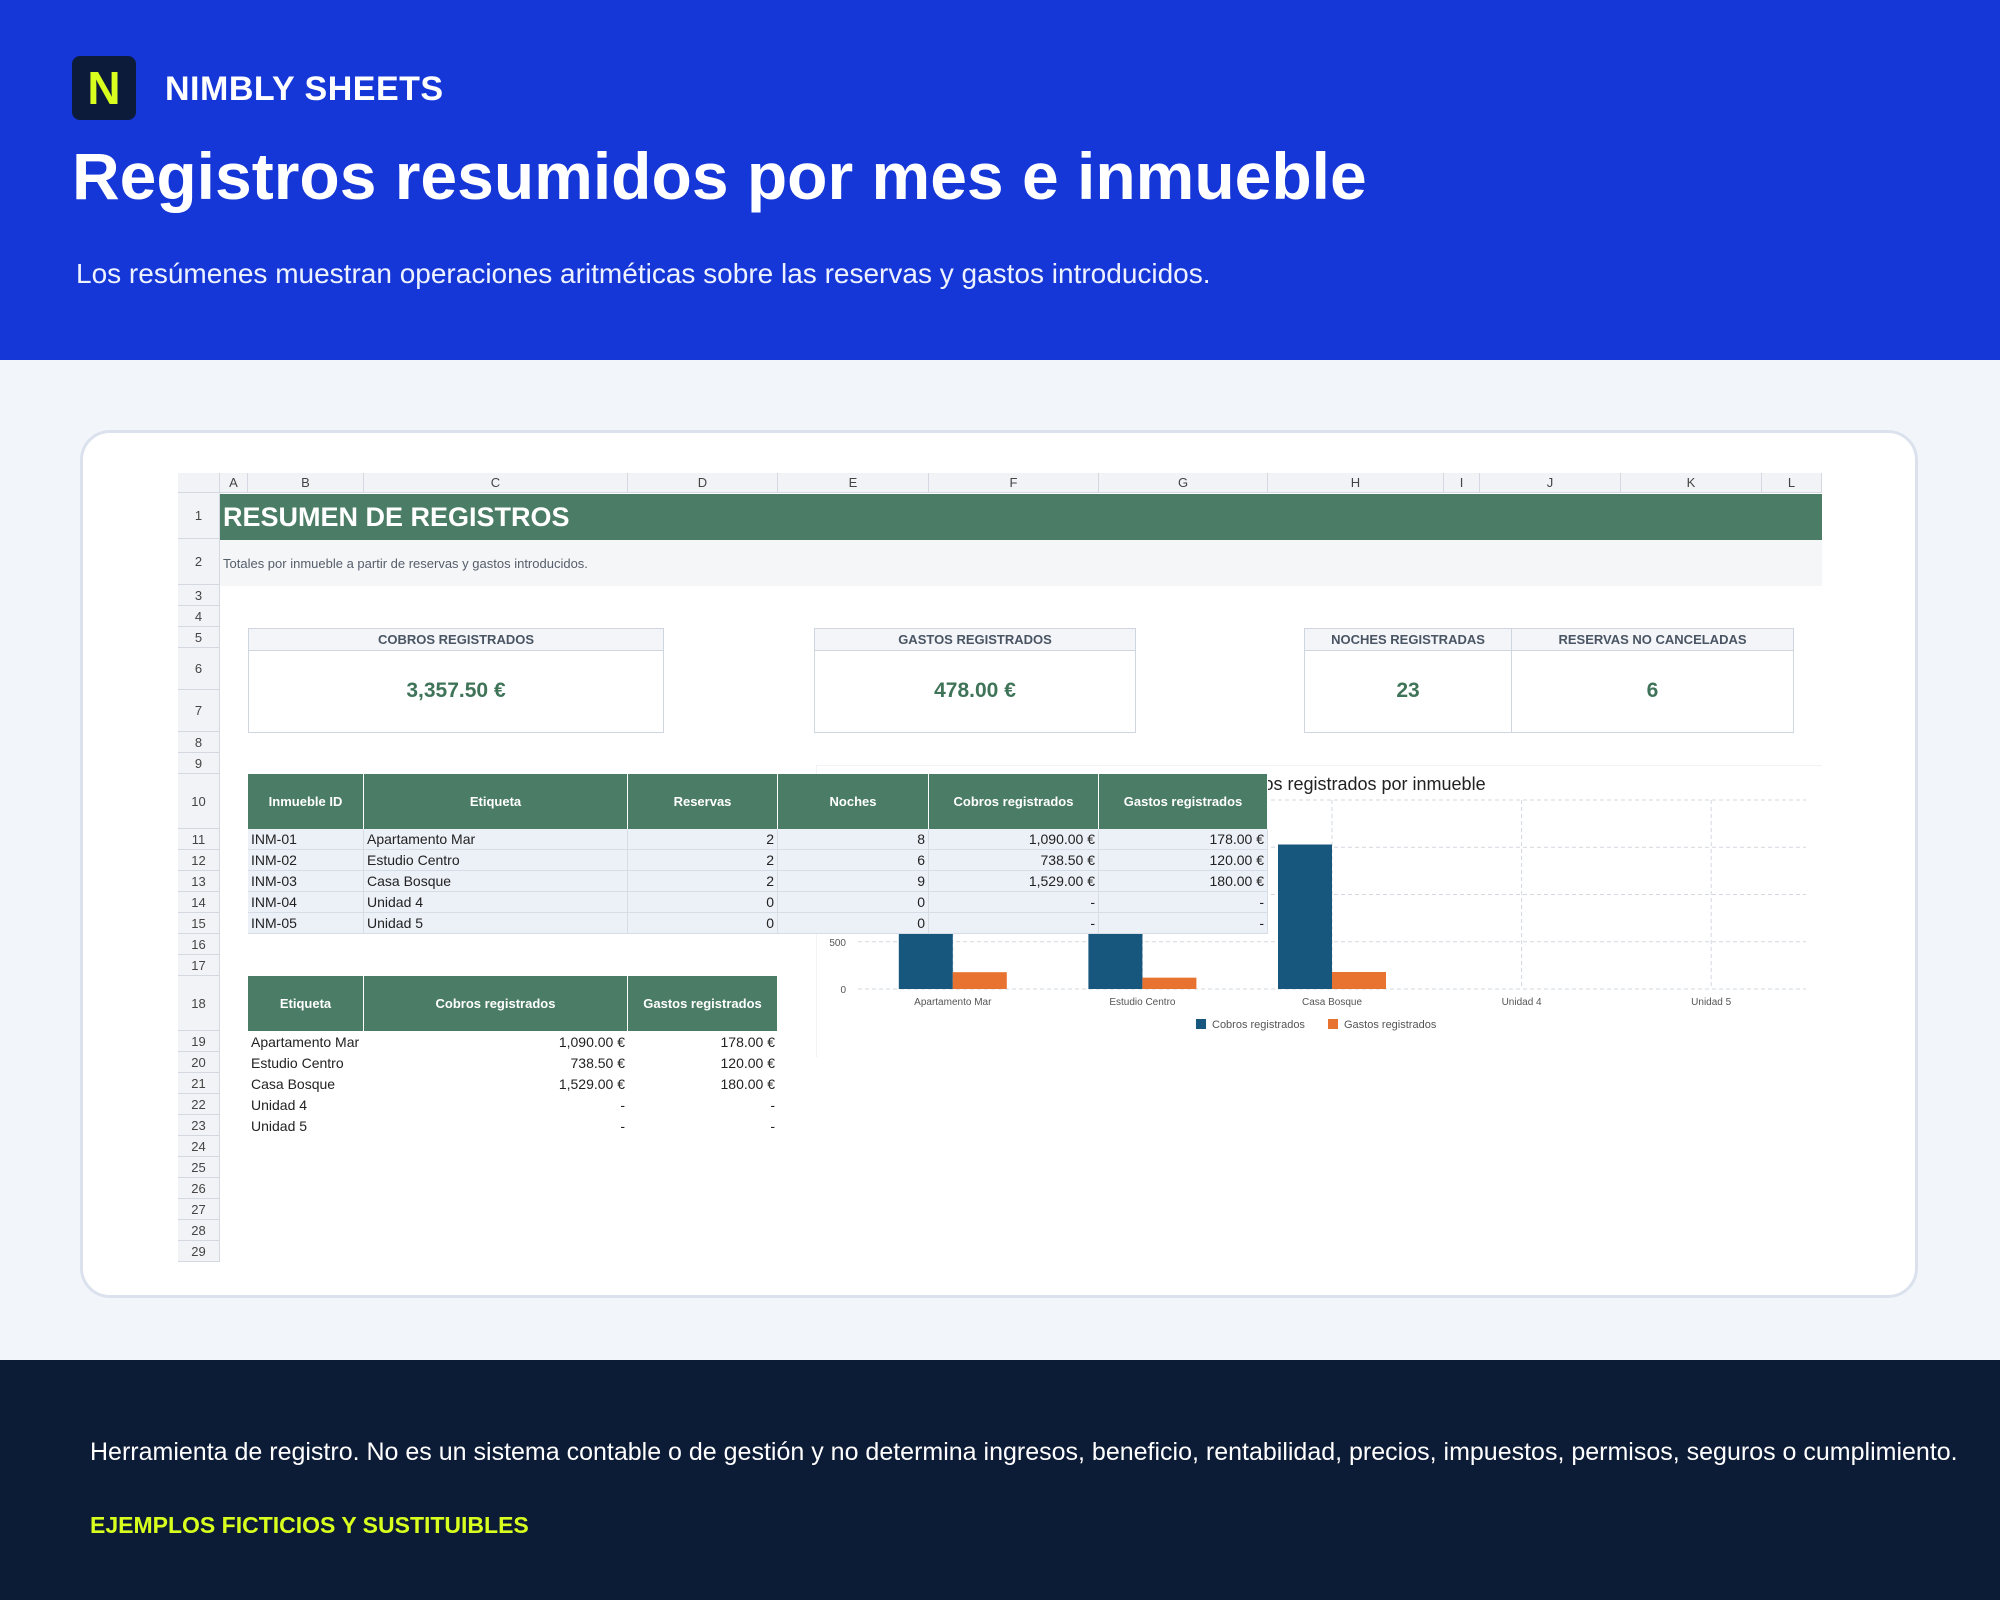 This screenshot has height=1600, width=2000. I want to click on row-header-1: 1, so click(199, 516).